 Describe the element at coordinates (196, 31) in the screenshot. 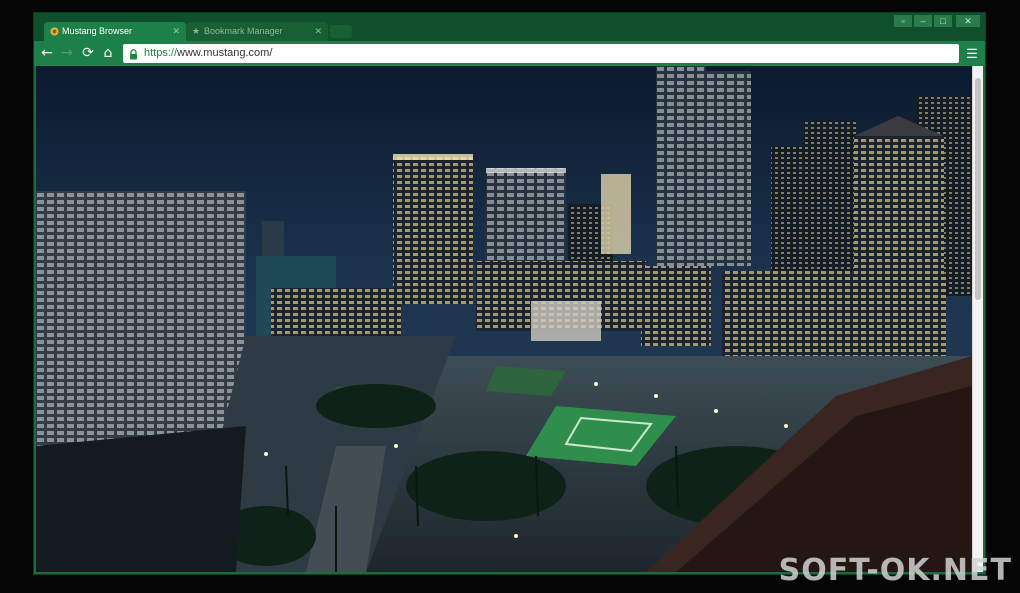

I see `star-icon: ★` at that location.